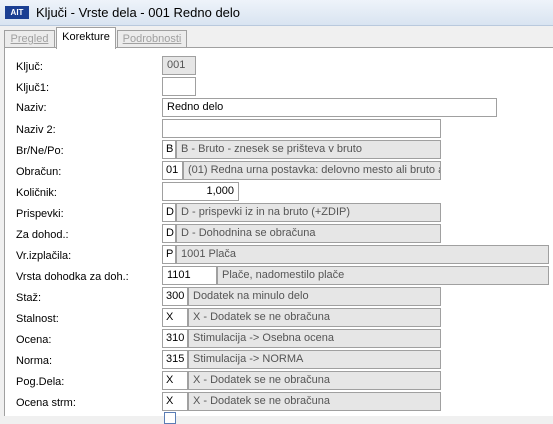 The image size is (553, 424). What do you see at coordinates (172, 170) in the screenshot?
I see `obracun-code: 01` at bounding box center [172, 170].